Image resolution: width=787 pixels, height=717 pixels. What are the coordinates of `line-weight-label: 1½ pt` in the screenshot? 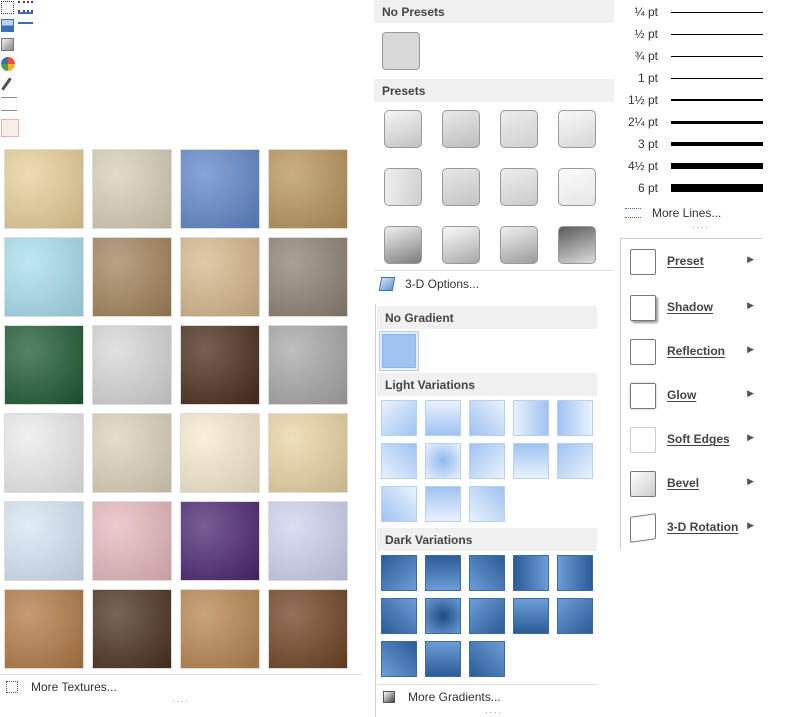 It's located at (641, 100).